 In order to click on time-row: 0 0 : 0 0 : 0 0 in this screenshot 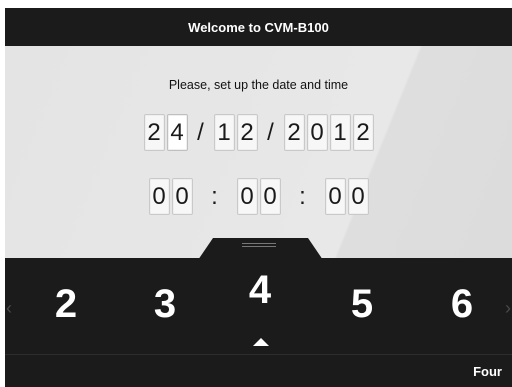, I will do `click(258, 196)`.